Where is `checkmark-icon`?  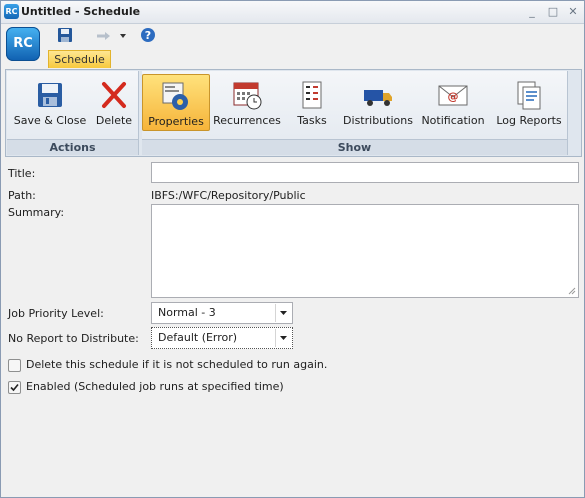 checkmark-icon is located at coordinates (14, 387).